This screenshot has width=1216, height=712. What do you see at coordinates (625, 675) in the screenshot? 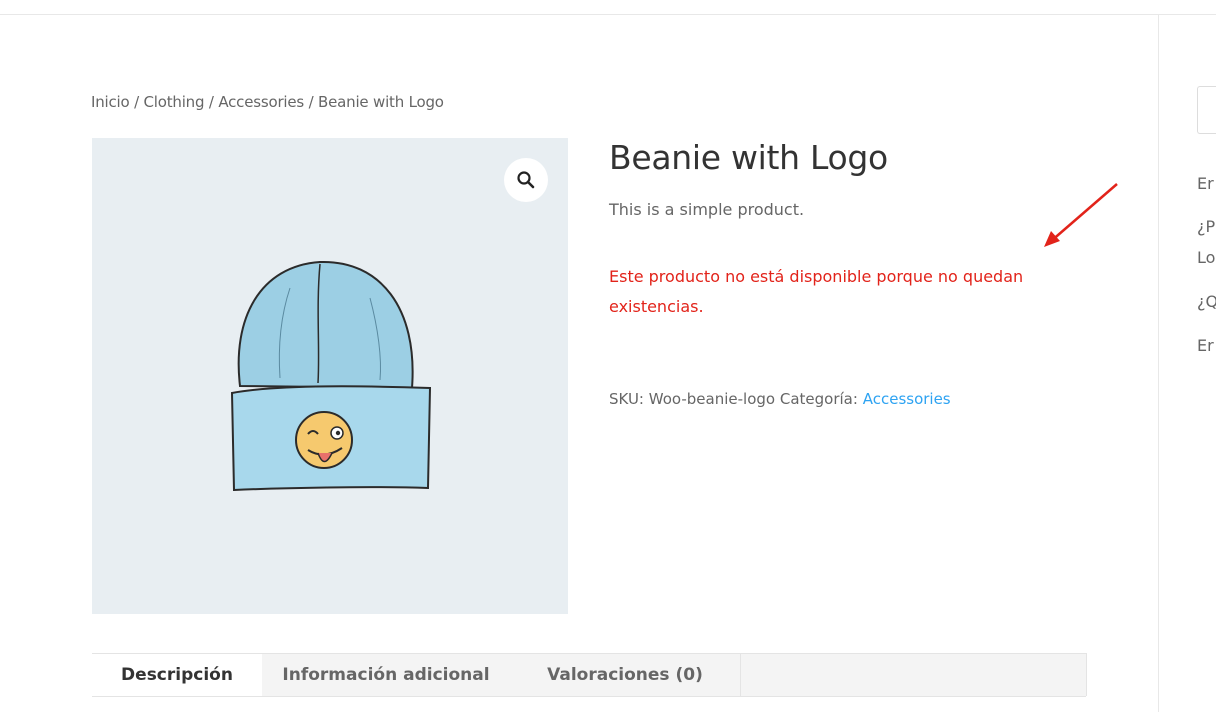
I see `tab-reviews: Valoraciones (0)` at bounding box center [625, 675].